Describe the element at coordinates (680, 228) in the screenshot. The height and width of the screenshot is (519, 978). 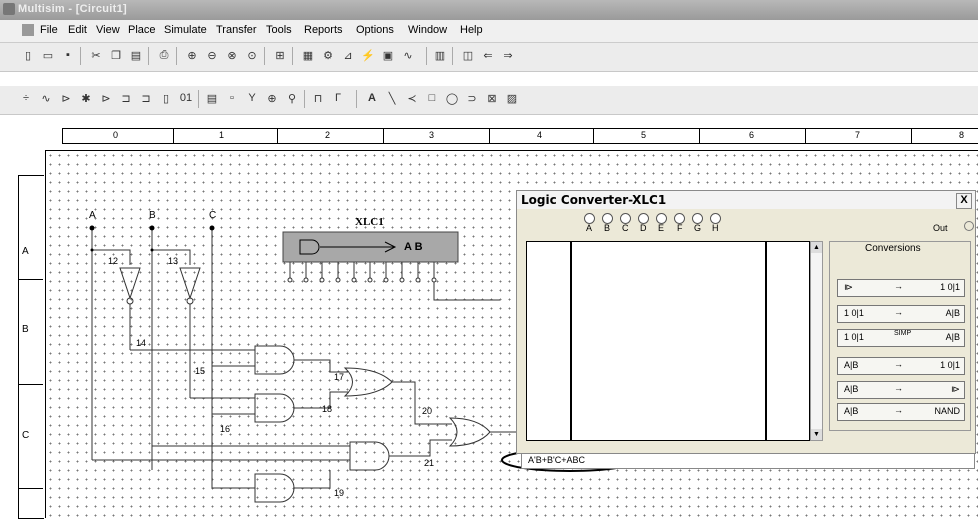
I see `input-label: F` at that location.